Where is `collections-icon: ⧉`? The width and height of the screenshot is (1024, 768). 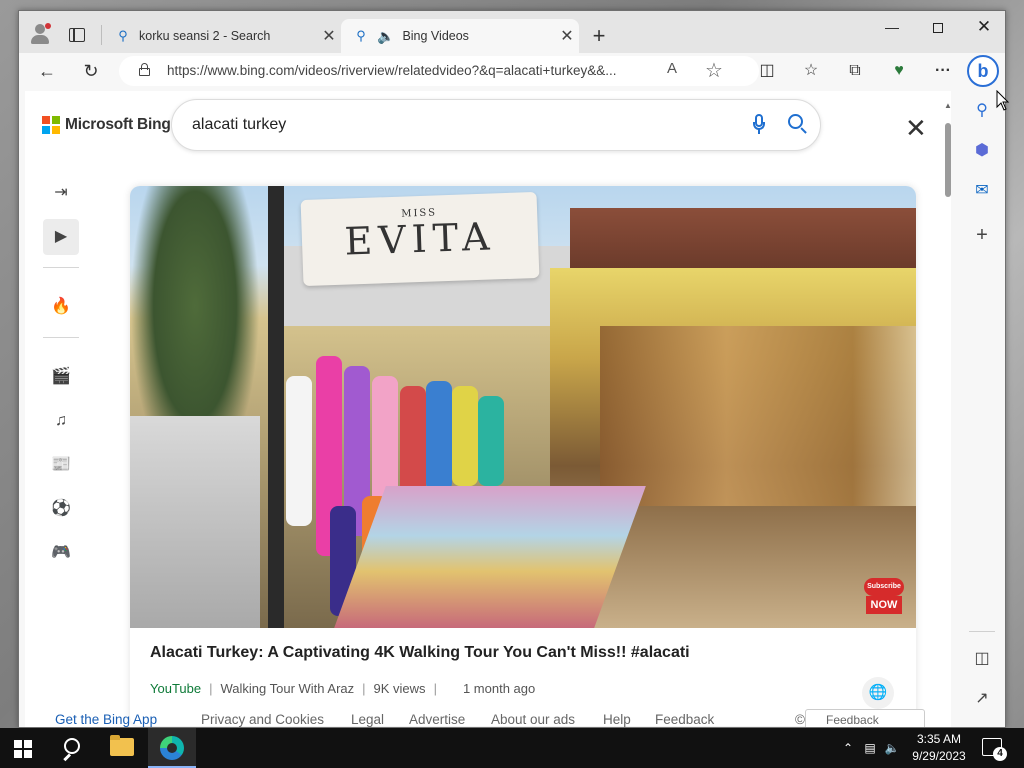
collections-icon: ⧉ is located at coordinates (855, 71).